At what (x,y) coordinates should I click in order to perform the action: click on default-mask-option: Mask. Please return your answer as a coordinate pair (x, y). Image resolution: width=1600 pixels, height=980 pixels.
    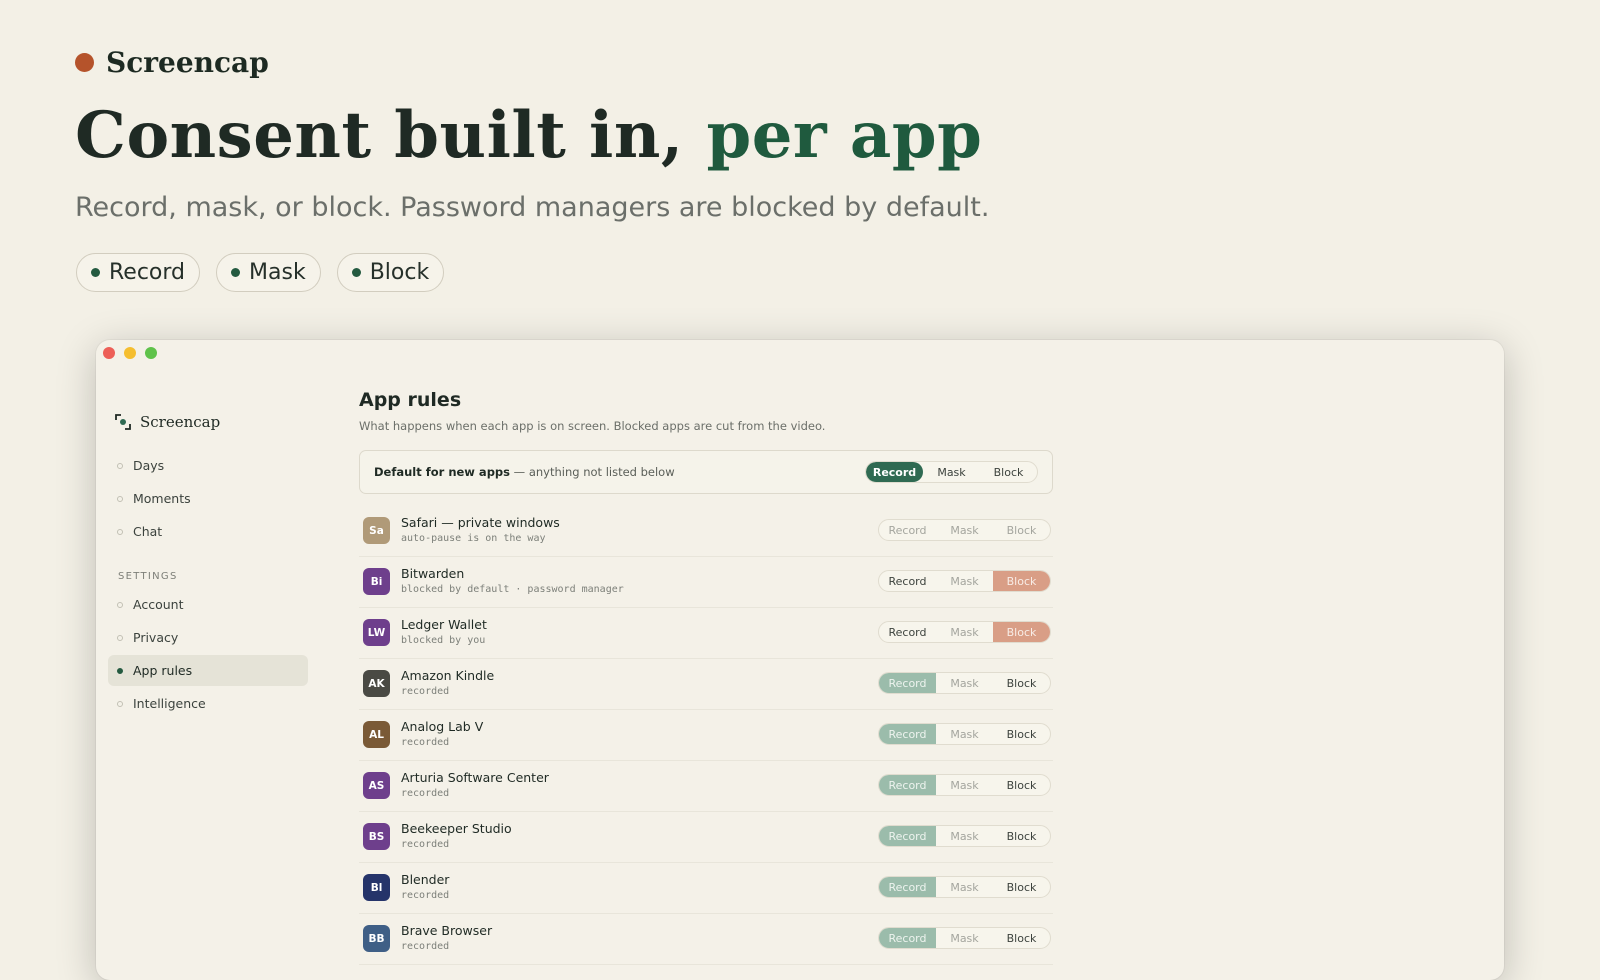
    Looking at the image, I should click on (951, 472).